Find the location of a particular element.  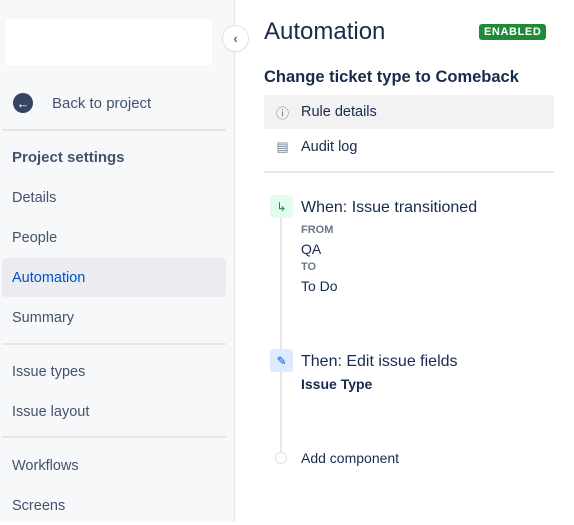

section-title: Project settings is located at coordinates (68, 157).